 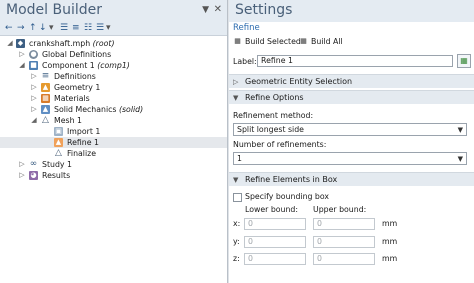 I want to click on tree-item-mesh: ◢ △ Mesh 1, so click(x=113, y=120).